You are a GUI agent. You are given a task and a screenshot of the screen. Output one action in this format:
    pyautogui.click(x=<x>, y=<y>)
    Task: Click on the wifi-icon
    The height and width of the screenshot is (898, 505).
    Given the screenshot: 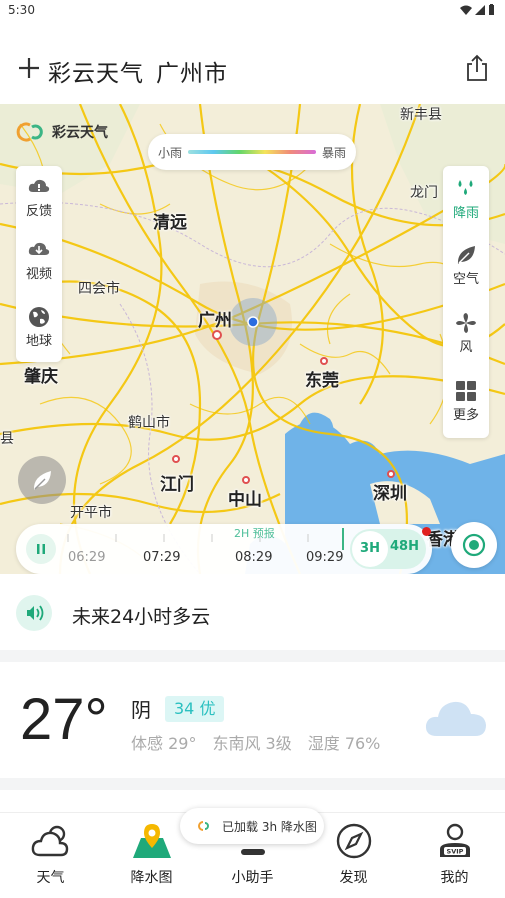 What is the action you would take?
    pyautogui.click(x=466, y=10)
    